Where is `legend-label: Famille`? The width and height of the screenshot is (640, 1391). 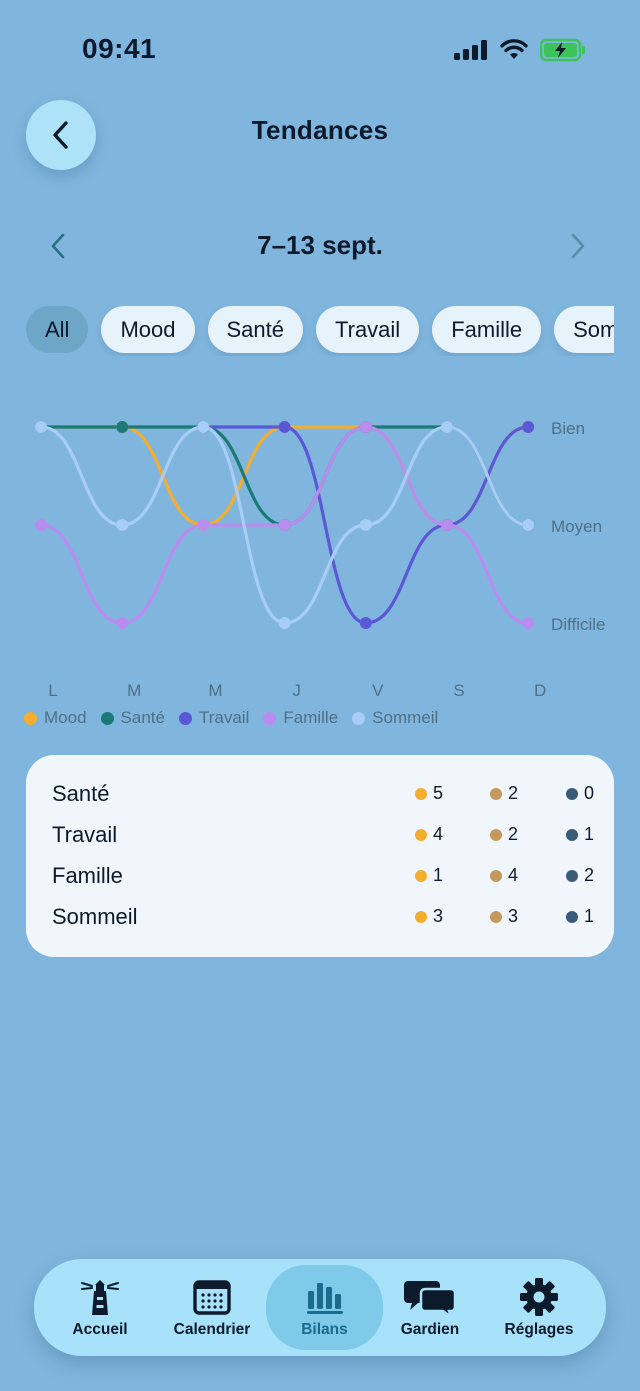
legend-label: Famille is located at coordinates (311, 717).